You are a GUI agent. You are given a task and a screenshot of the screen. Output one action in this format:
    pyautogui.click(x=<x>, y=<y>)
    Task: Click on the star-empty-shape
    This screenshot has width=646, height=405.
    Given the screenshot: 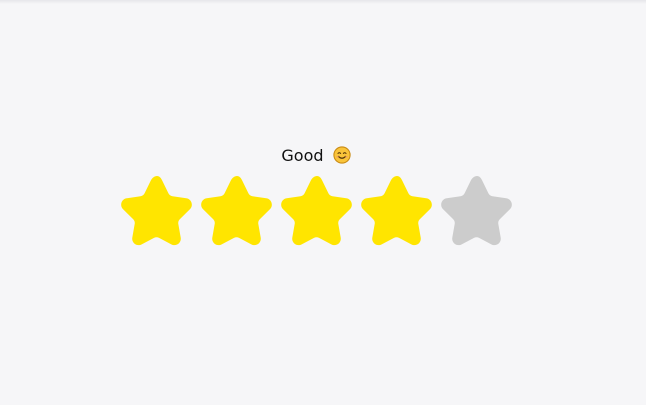 What is the action you would take?
    pyautogui.click(x=476, y=211)
    